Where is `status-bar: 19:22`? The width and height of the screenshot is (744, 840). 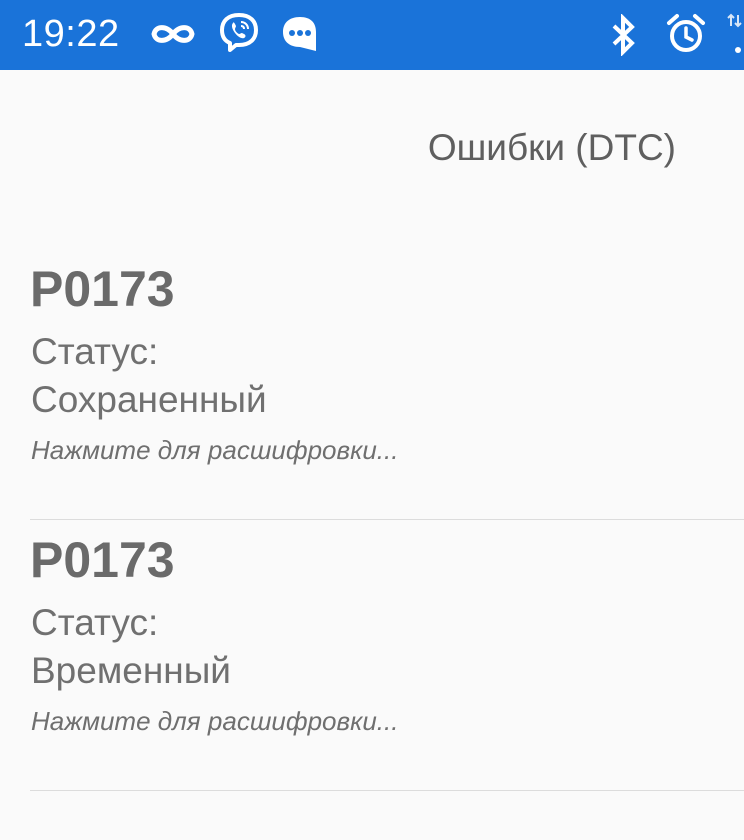
status-bar: 19:22 is located at coordinates (372, 35).